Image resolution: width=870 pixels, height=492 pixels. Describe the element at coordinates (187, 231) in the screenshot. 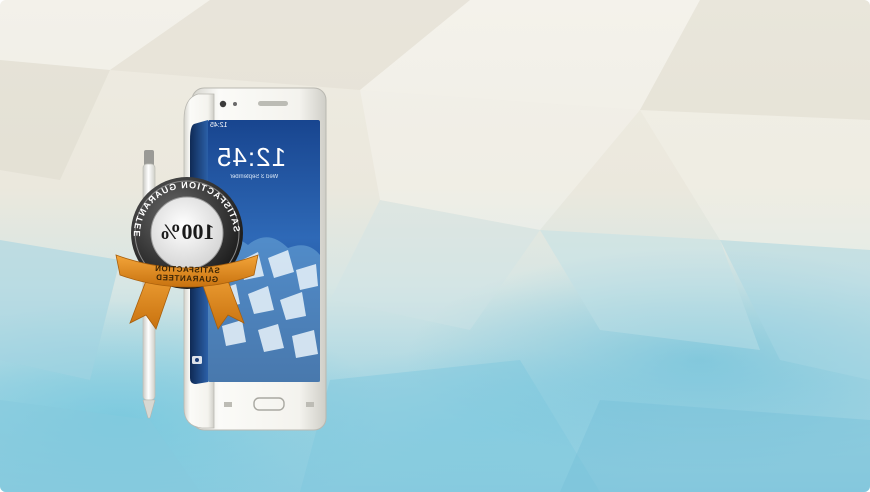

I see `badge-percent: 100%` at that location.